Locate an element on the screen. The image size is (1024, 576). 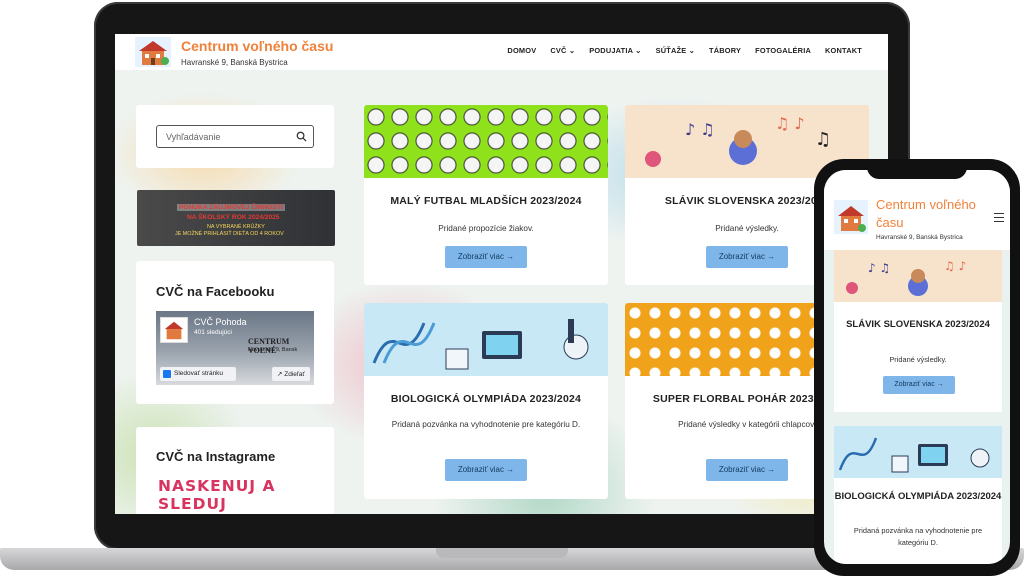
mobile-site-title: Centrum voľného času is located at coordinates (926, 214).